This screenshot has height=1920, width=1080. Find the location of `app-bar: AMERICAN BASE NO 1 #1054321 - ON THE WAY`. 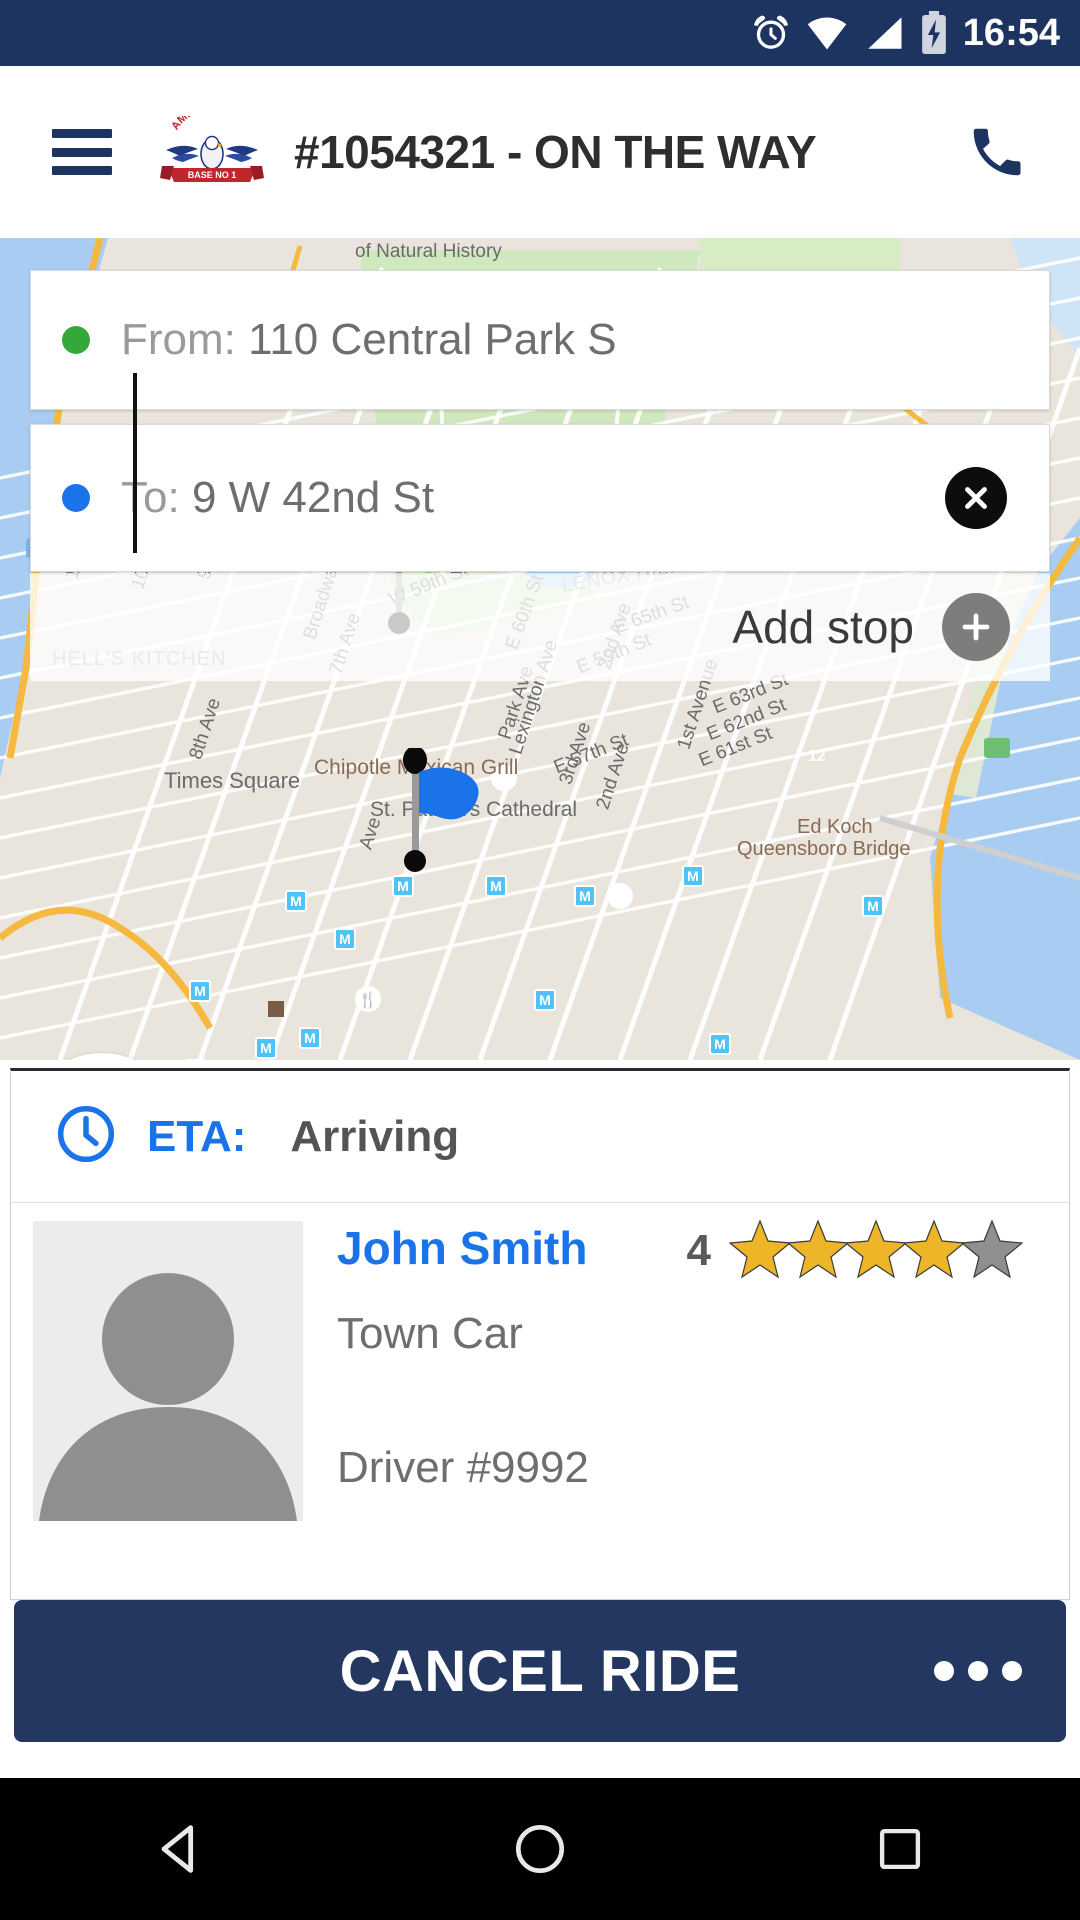

app-bar: AMERICAN BASE NO 1 #1054321 - ON THE WAY is located at coordinates (540, 152).